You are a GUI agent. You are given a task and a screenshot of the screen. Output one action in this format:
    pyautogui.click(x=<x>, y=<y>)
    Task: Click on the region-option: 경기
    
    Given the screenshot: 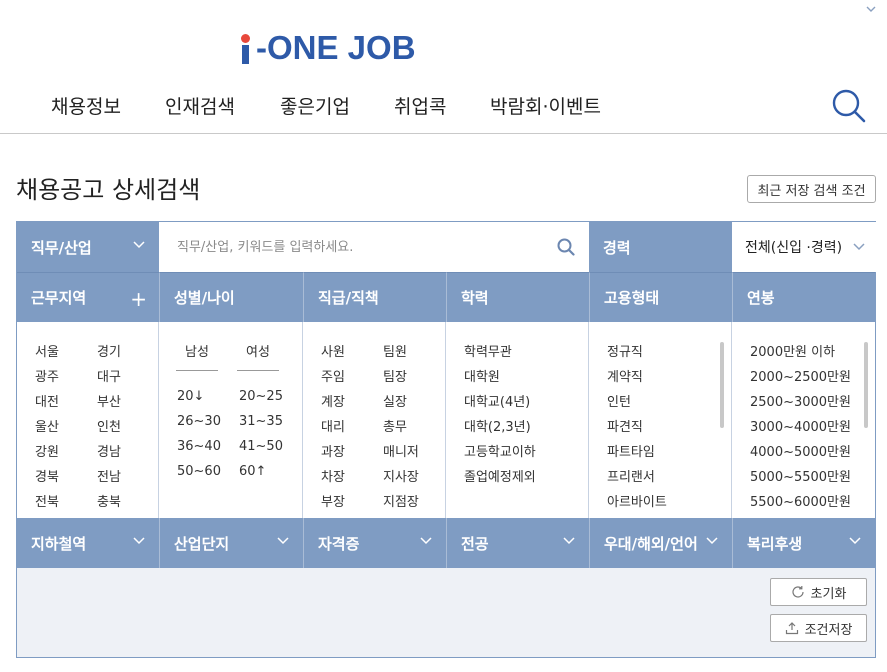 What is the action you would take?
    pyautogui.click(x=127, y=352)
    